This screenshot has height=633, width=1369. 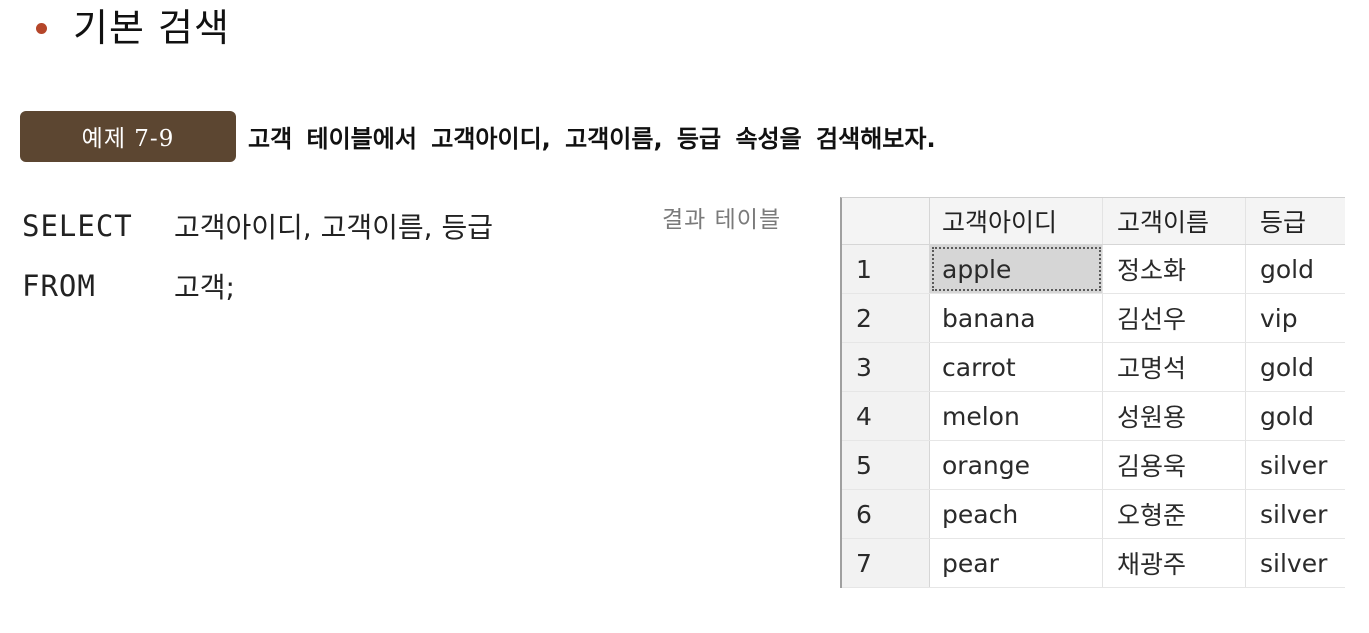 What do you see at coordinates (59, 286) in the screenshot?
I see `sql-keyword: FROM` at bounding box center [59, 286].